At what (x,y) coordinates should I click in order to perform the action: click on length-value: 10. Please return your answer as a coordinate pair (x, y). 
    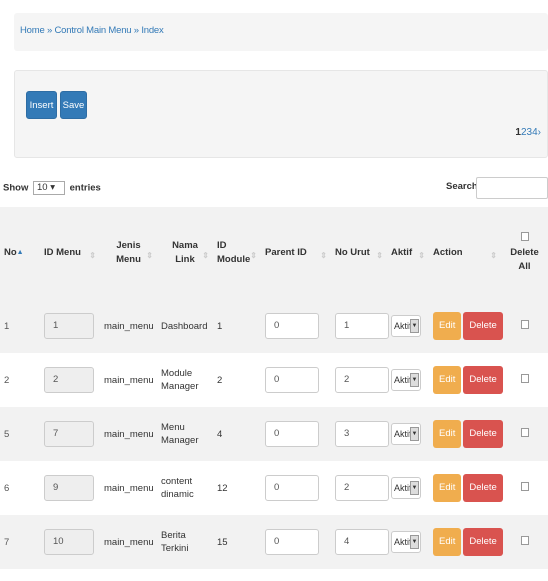
    Looking at the image, I should click on (42, 187).